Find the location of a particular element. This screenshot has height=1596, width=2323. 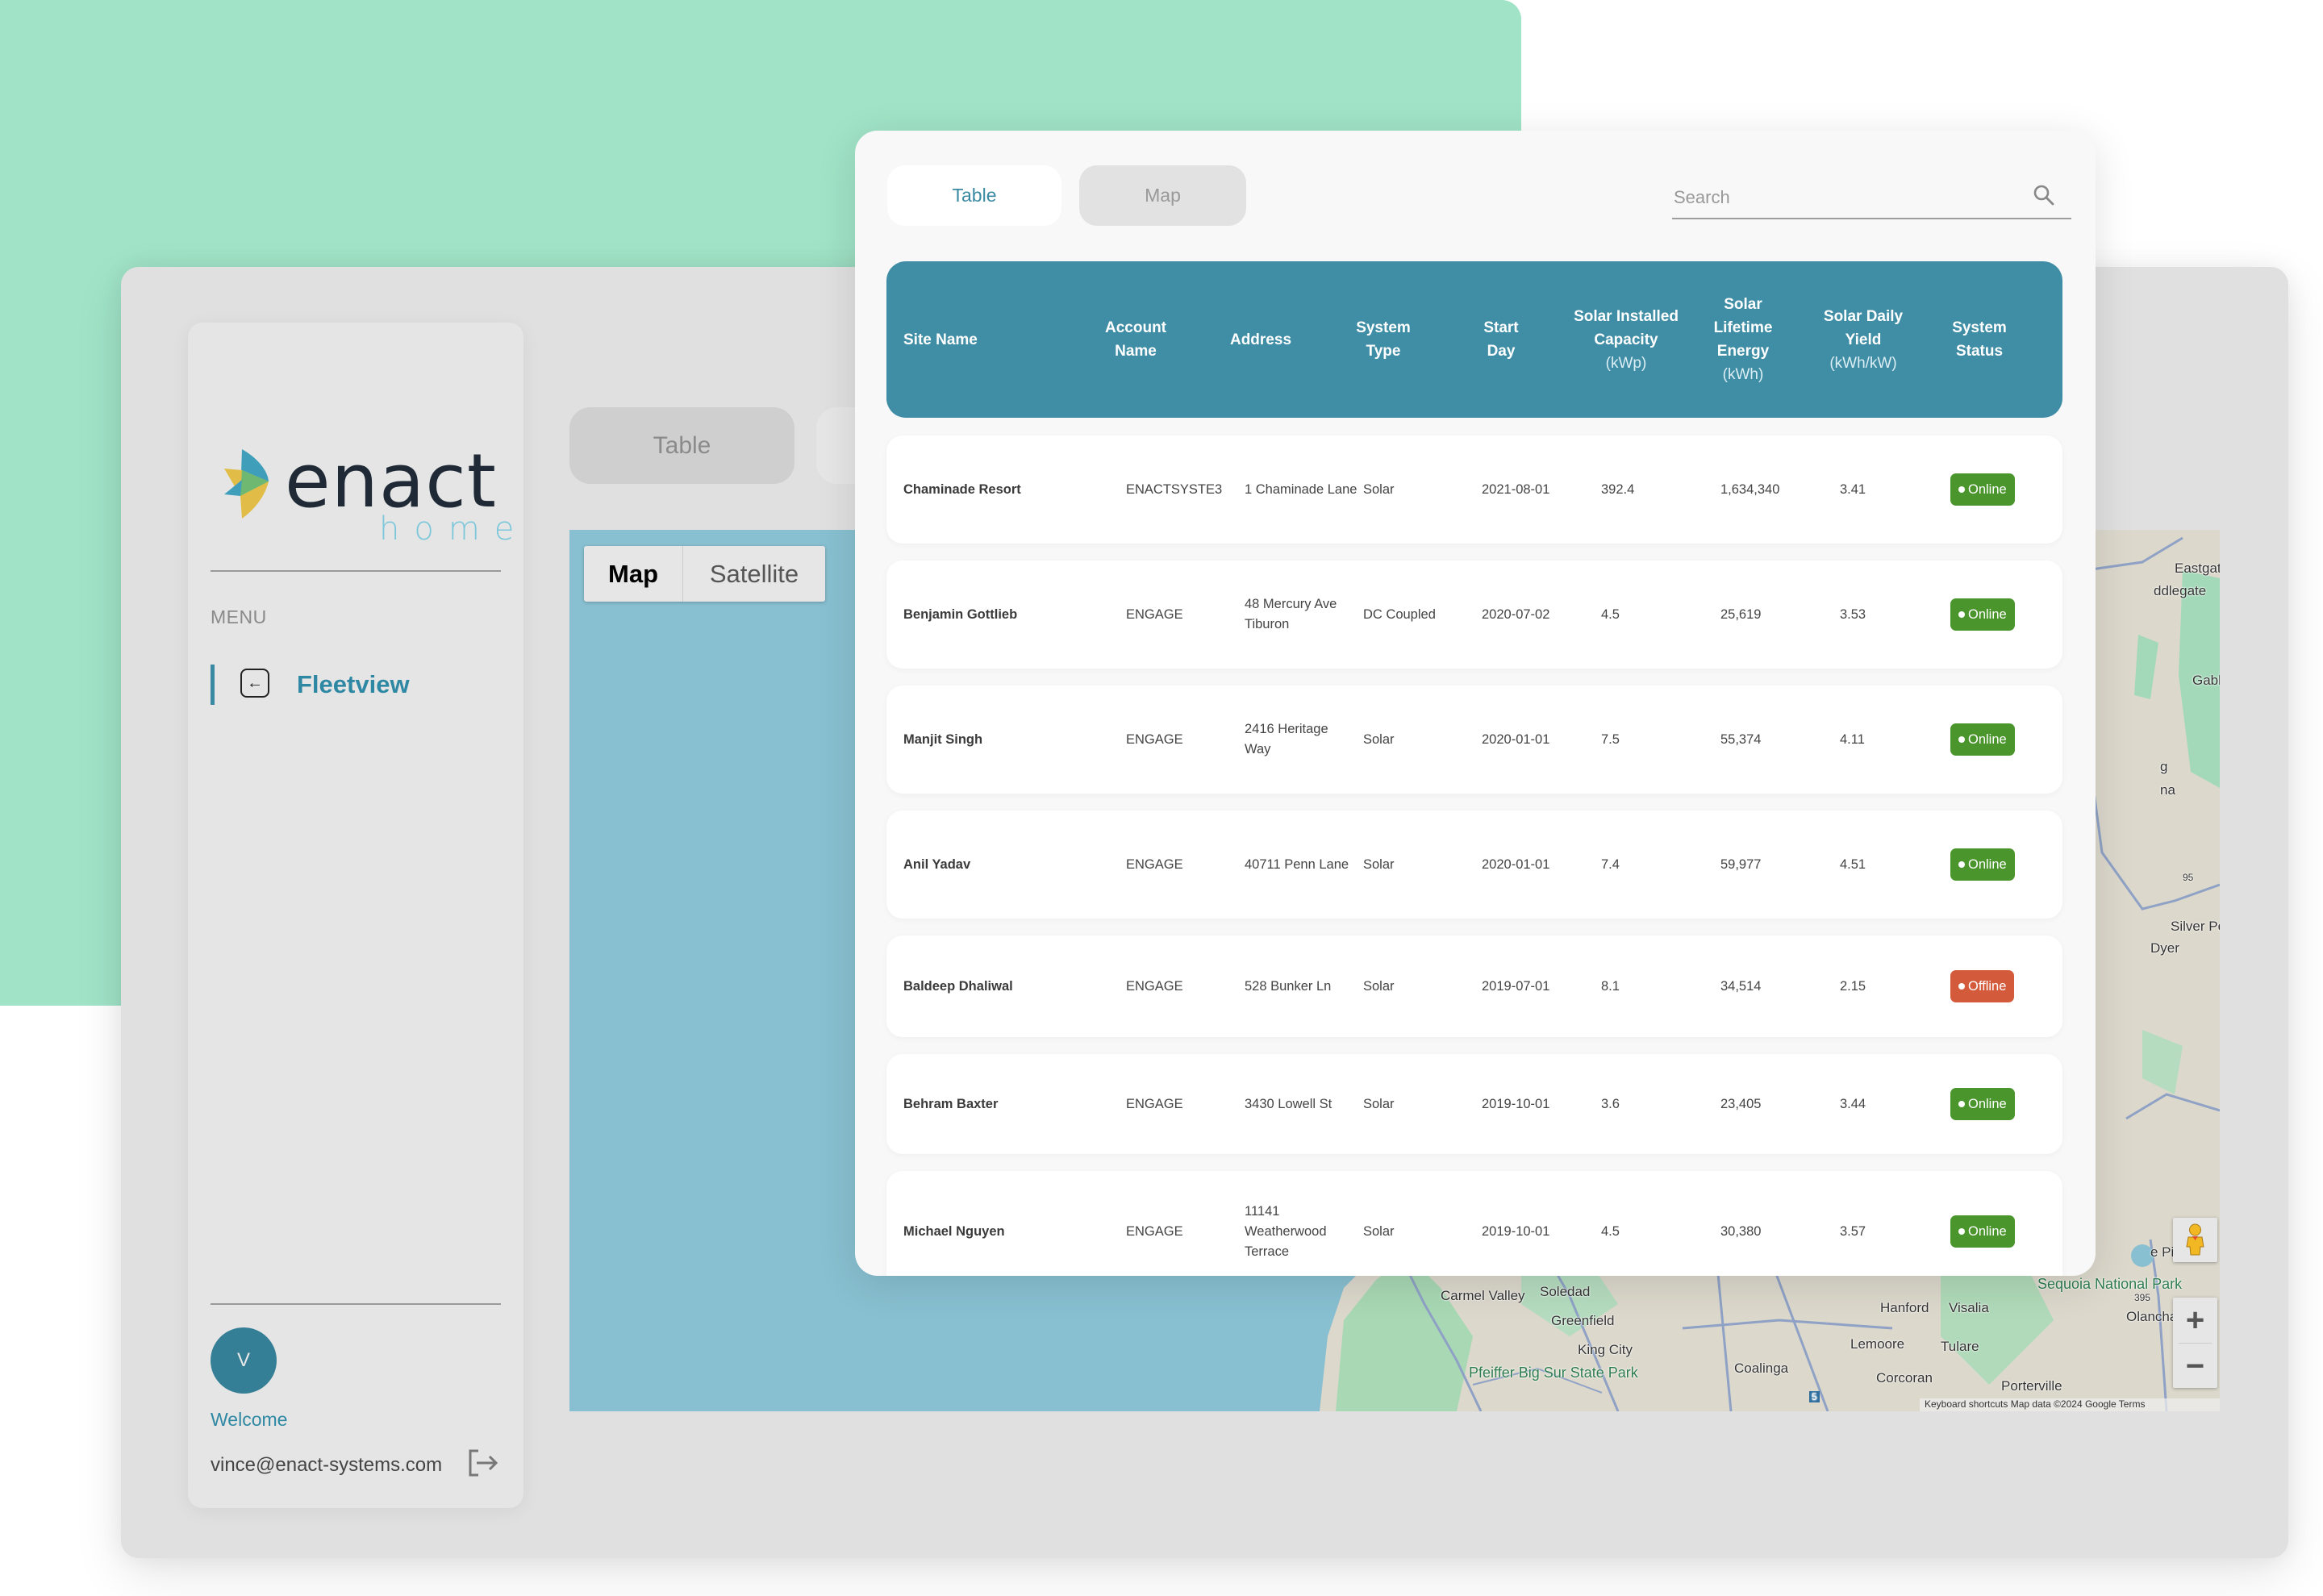

cell-site: Baldeep Dhaliwal is located at coordinates (1004, 986).